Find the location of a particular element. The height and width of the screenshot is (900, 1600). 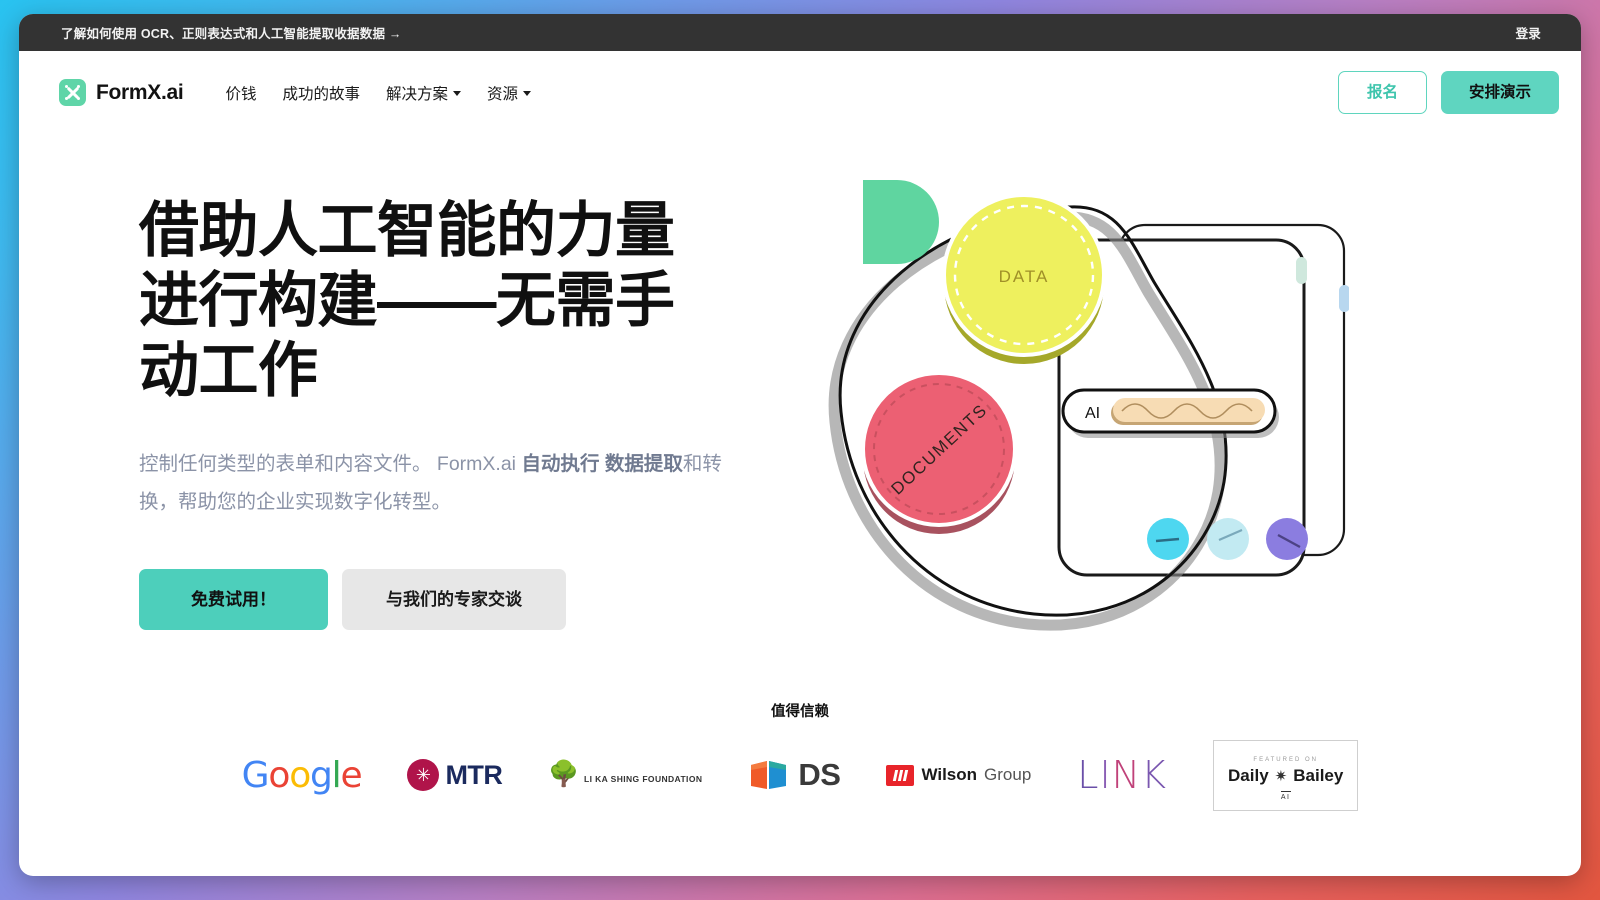

nav-item-success-stories: 成功的故事 is located at coordinates (321, 93).